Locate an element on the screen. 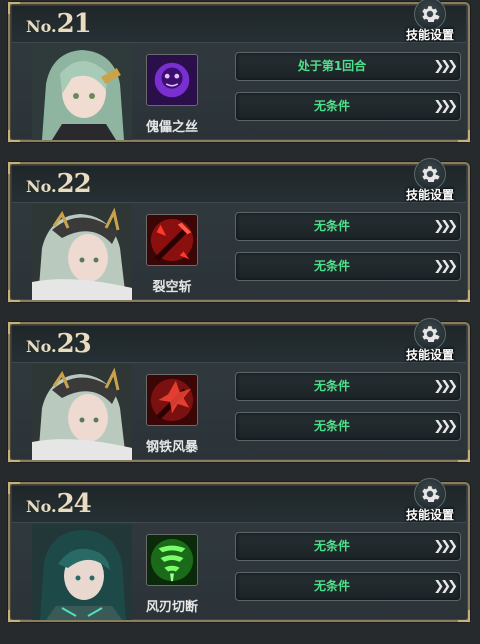  skill-name: 钢铁风暴 is located at coordinates (171, 447).